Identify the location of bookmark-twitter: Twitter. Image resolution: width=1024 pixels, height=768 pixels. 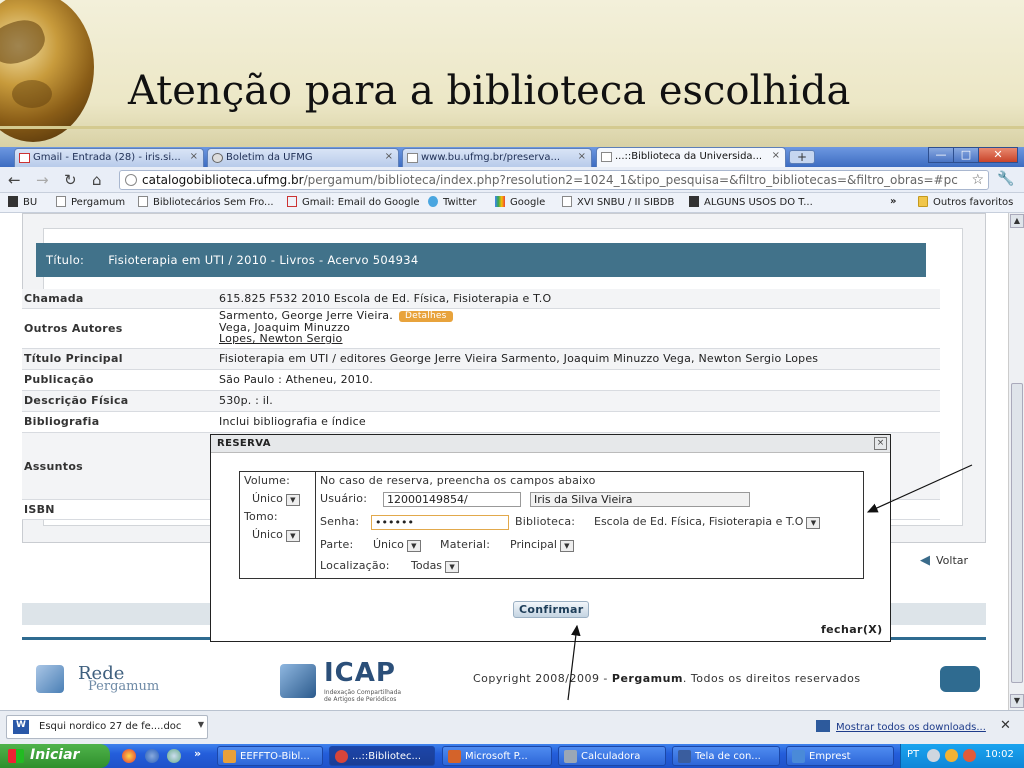
(452, 202).